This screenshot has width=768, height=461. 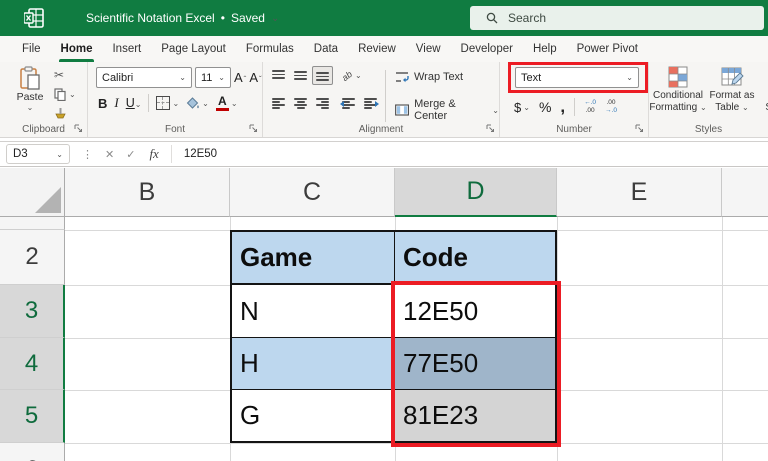 I want to click on merge-center-label: Merge & Center, so click(x=435, y=110).